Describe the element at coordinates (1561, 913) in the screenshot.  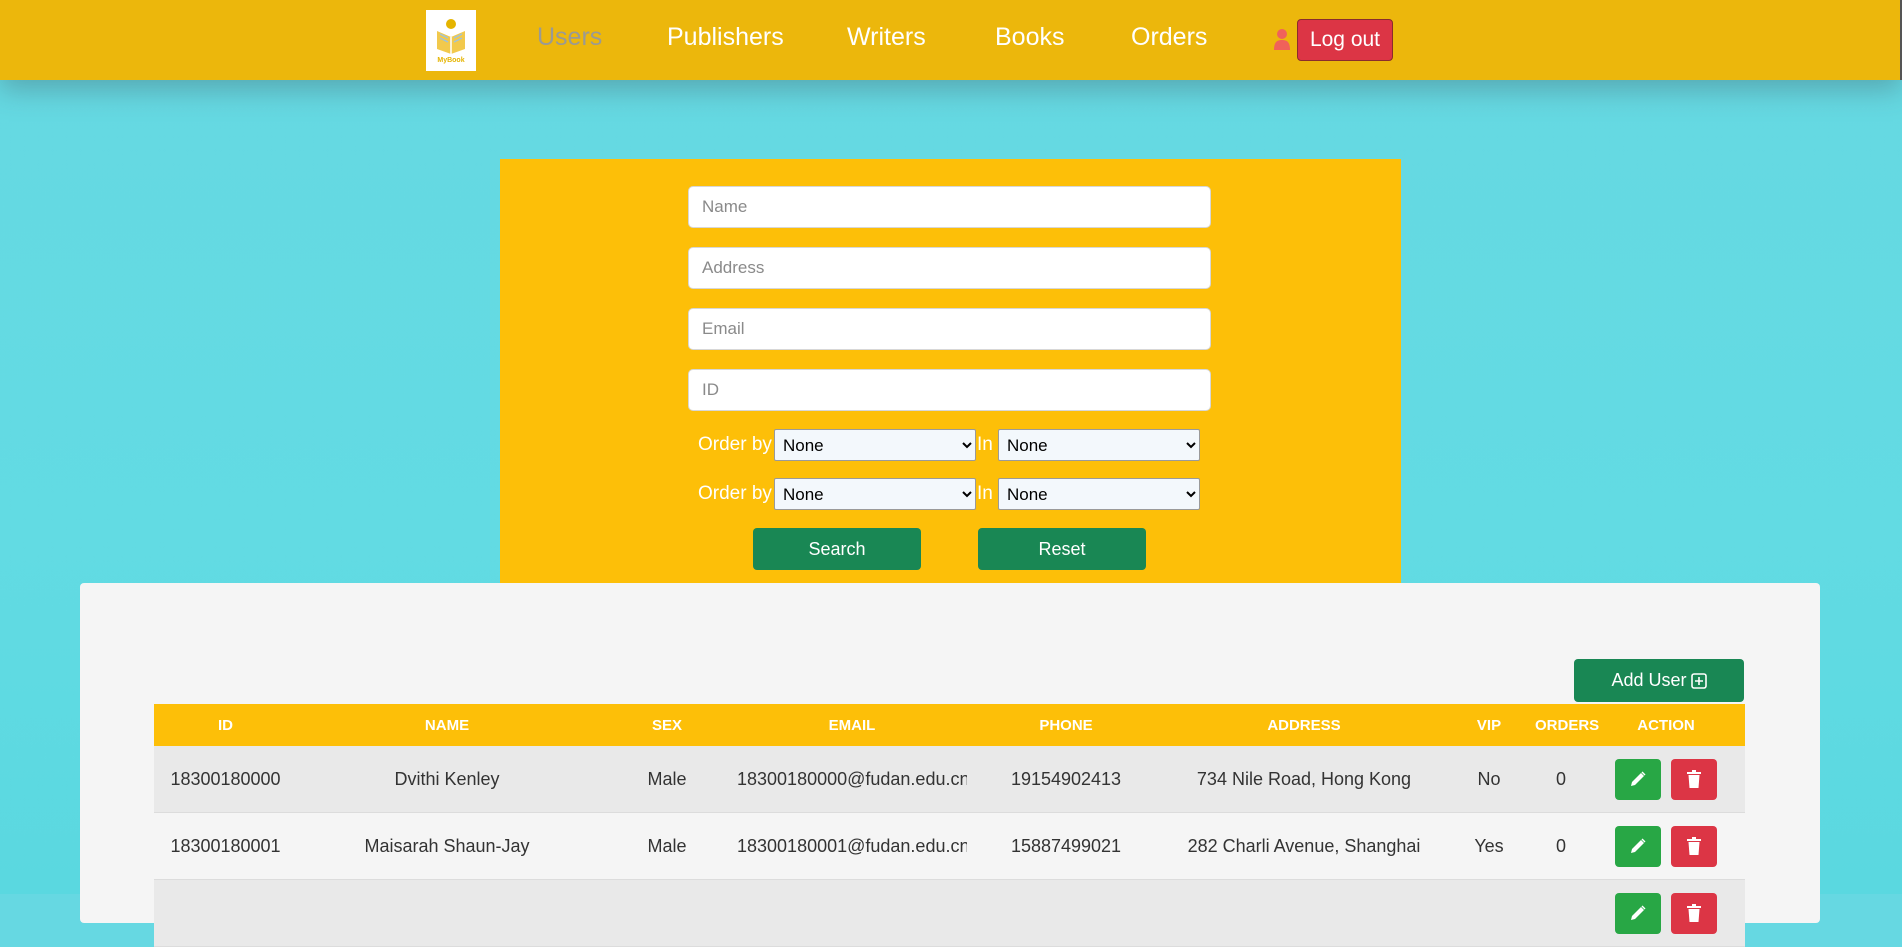
I see `cell-orders` at that location.